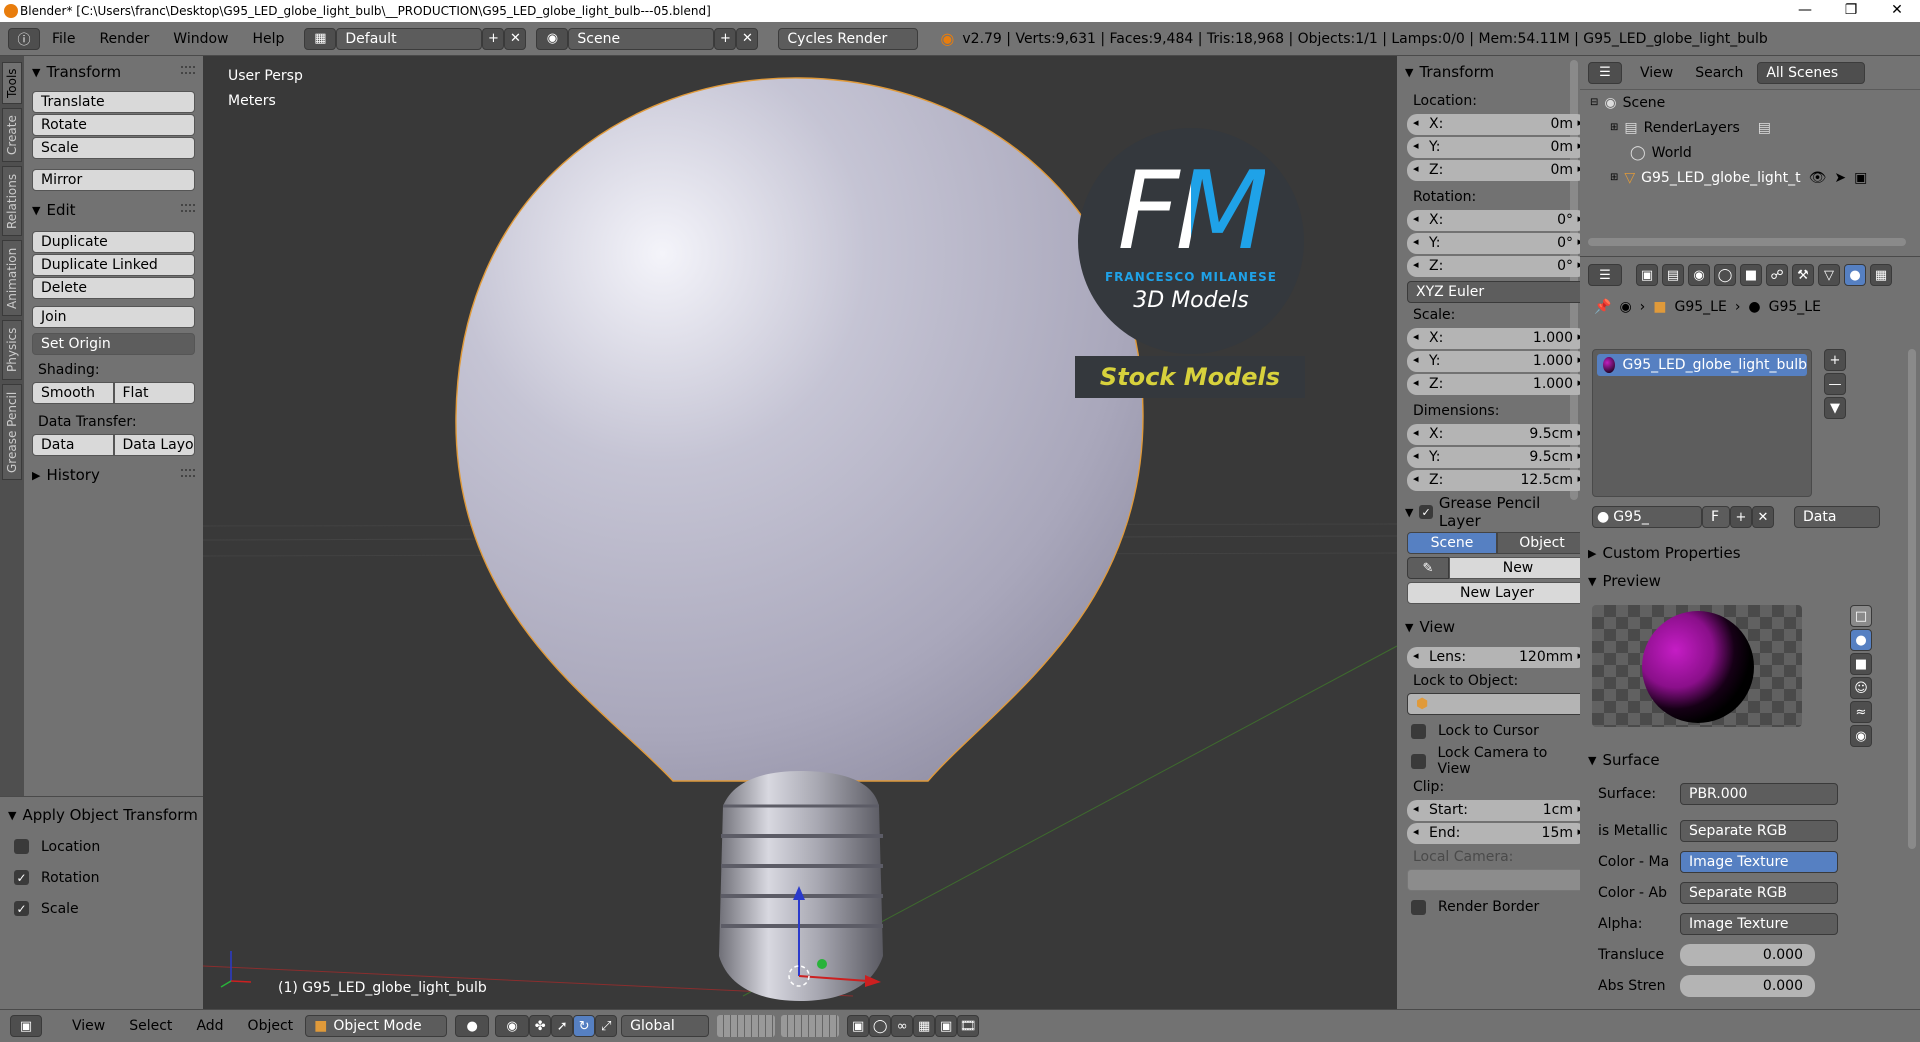 The width and height of the screenshot is (1920, 1042). Describe the element at coordinates (1763, 517) in the screenshot. I see `unlink-material-icon: ✕` at that location.